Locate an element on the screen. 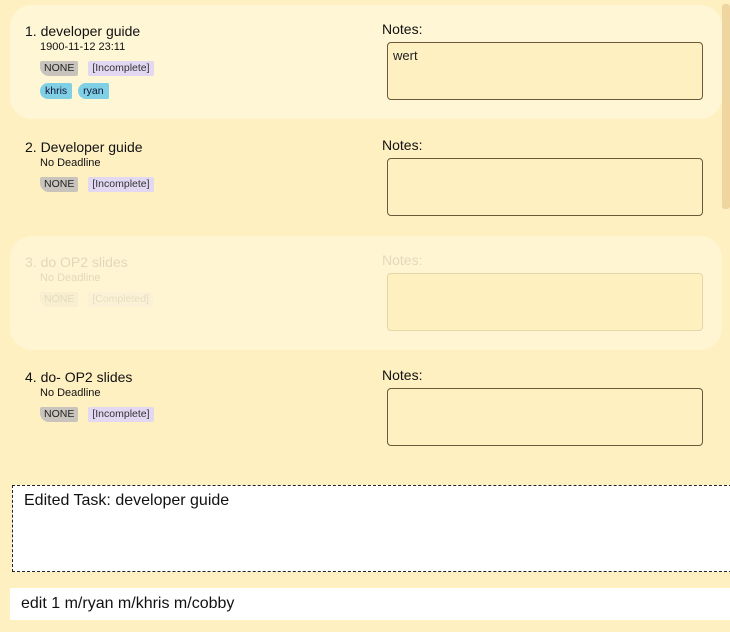  tag: khris is located at coordinates (56, 91).